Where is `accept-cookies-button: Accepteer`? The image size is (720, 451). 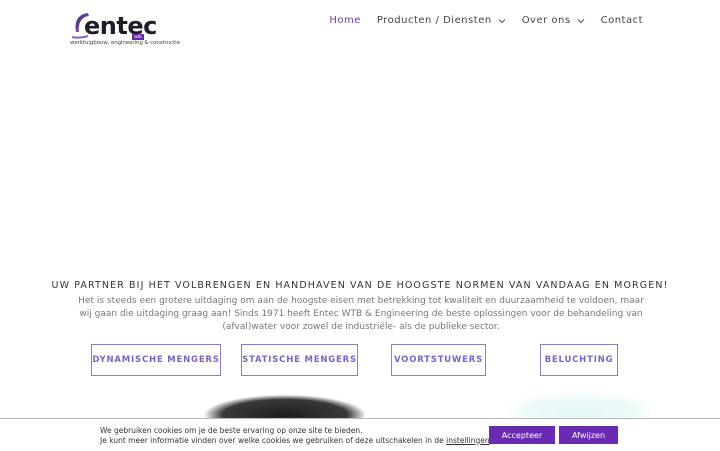
accept-cookies-button: Accepteer is located at coordinates (522, 435).